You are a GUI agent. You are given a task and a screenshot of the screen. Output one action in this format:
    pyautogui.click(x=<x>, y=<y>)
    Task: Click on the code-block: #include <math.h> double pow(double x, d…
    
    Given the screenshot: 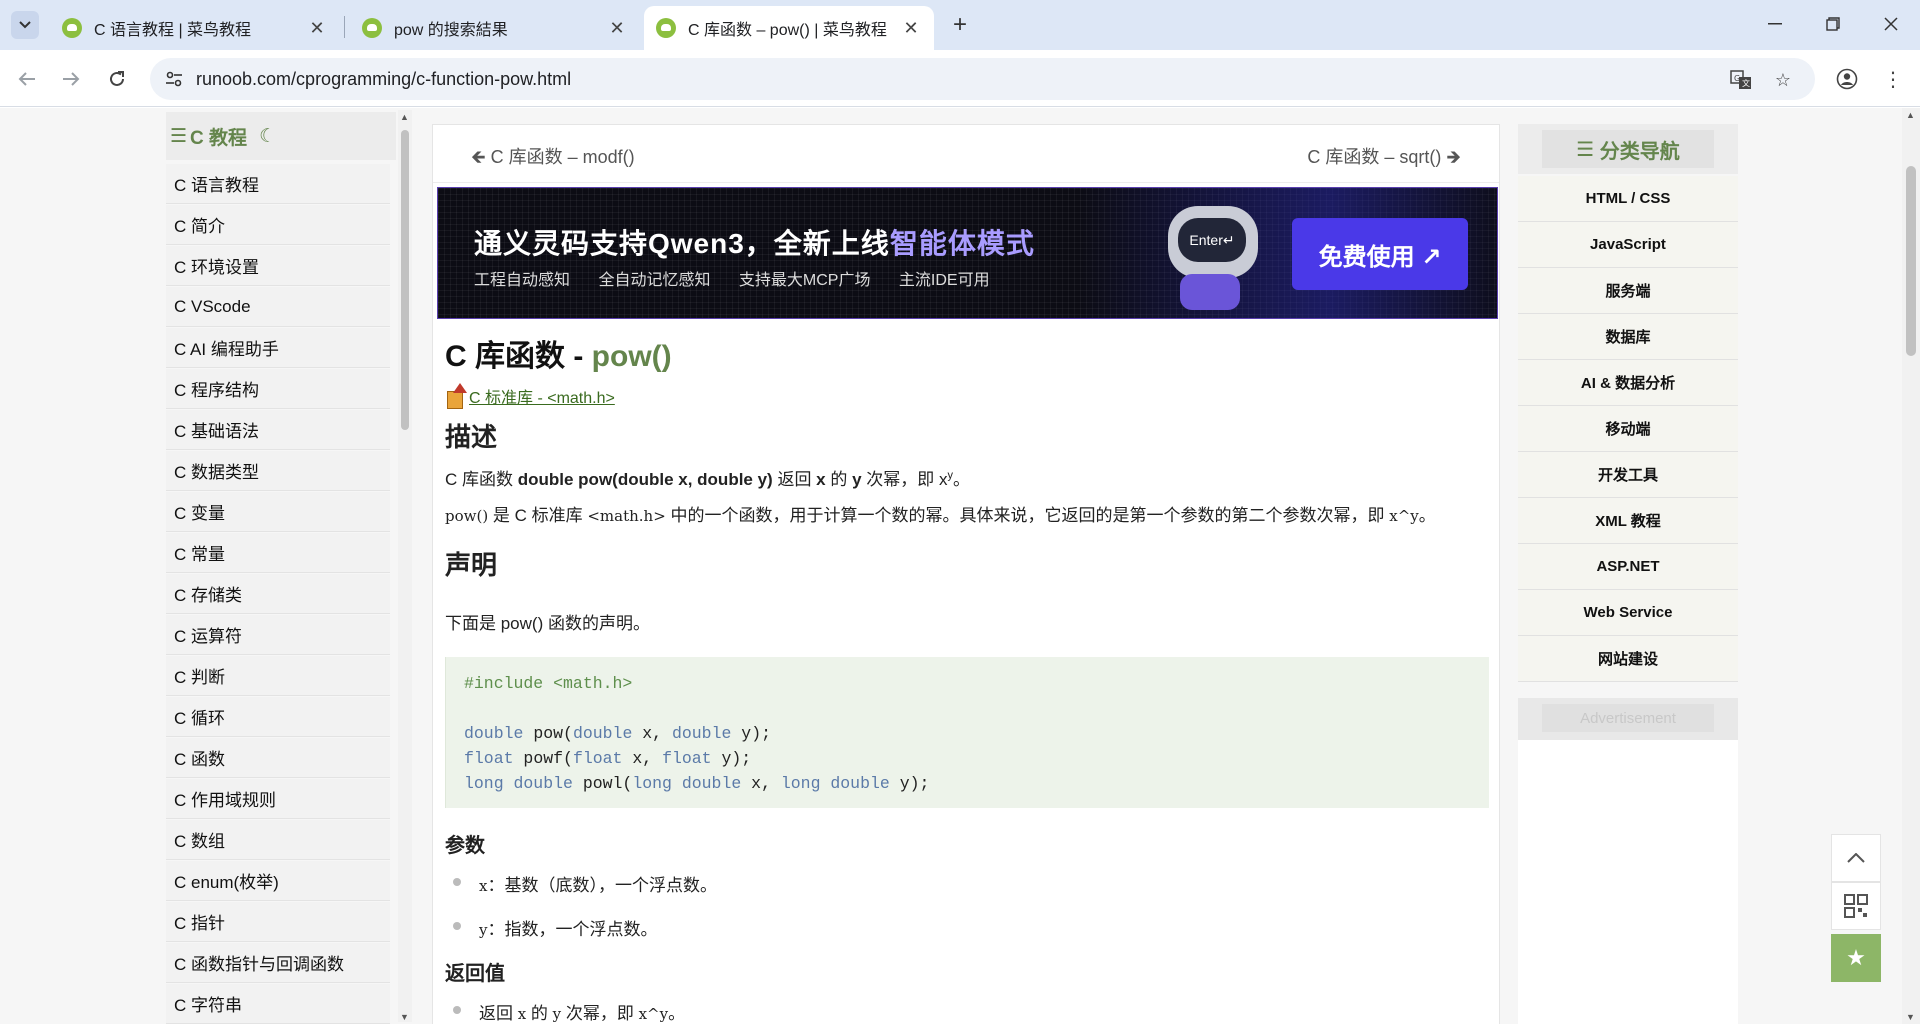 What is the action you would take?
    pyautogui.click(x=967, y=732)
    